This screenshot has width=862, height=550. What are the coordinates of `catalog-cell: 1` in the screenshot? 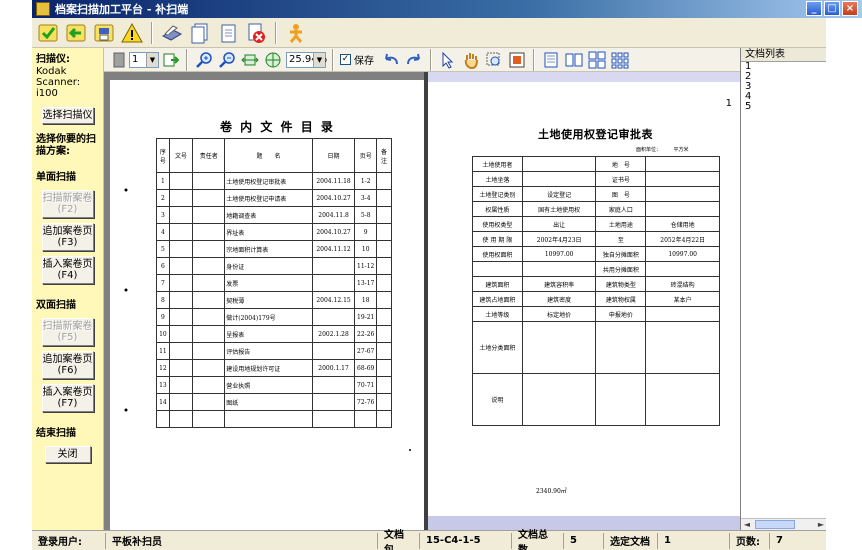 It's located at (163, 181).